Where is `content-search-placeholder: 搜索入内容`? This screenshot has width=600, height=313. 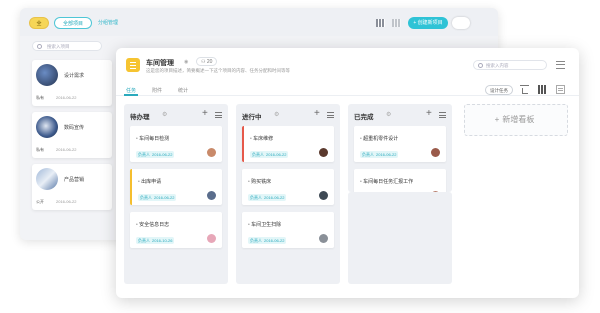
content-search-placeholder: 搜索入内容 is located at coordinates (497, 65).